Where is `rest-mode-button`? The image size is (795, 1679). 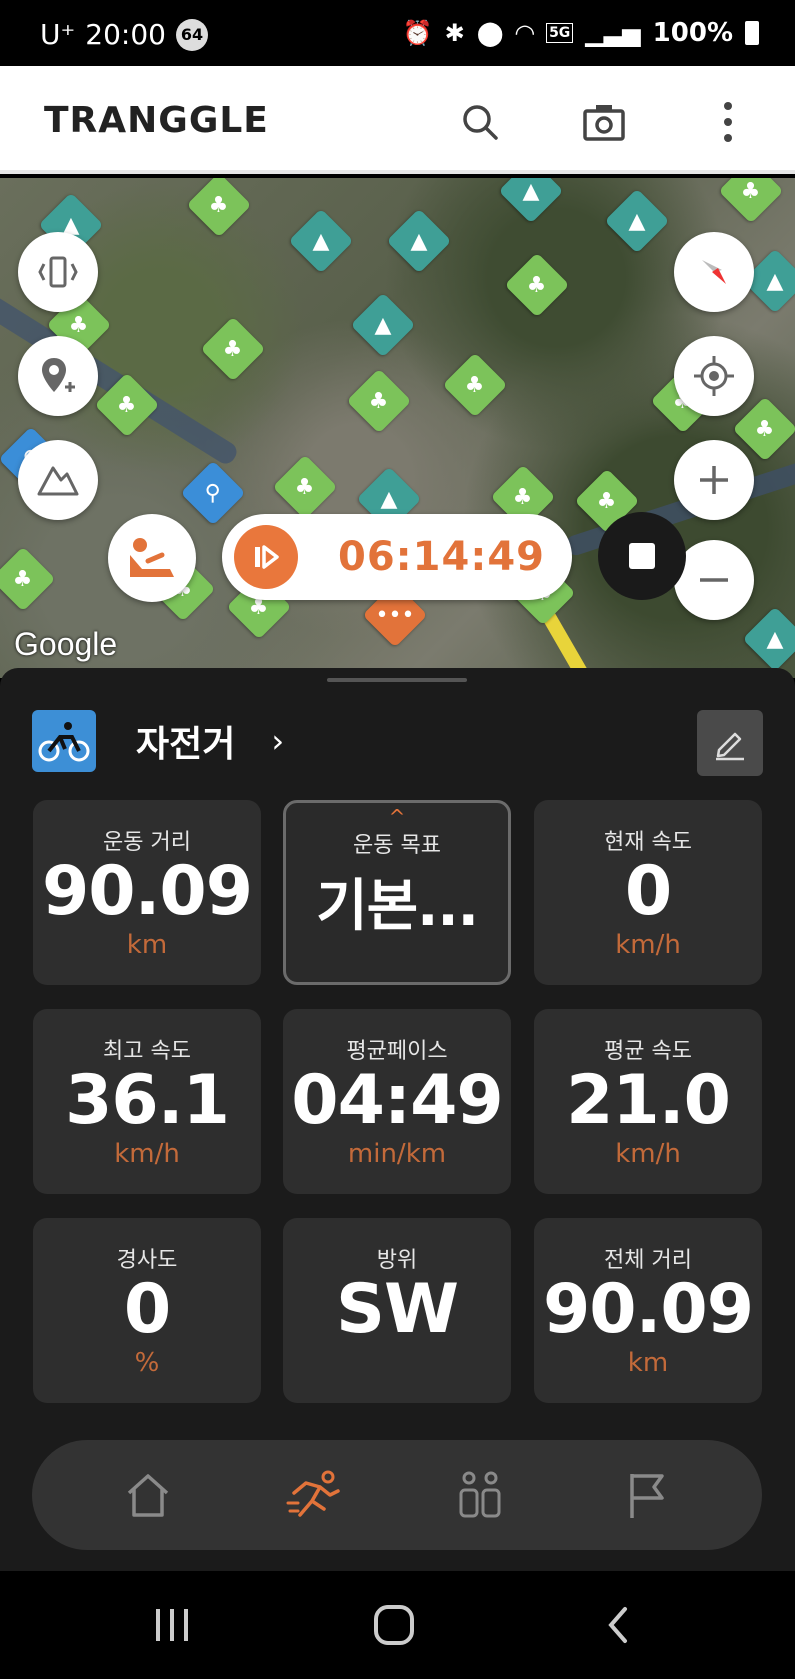 rest-mode-button is located at coordinates (152, 558).